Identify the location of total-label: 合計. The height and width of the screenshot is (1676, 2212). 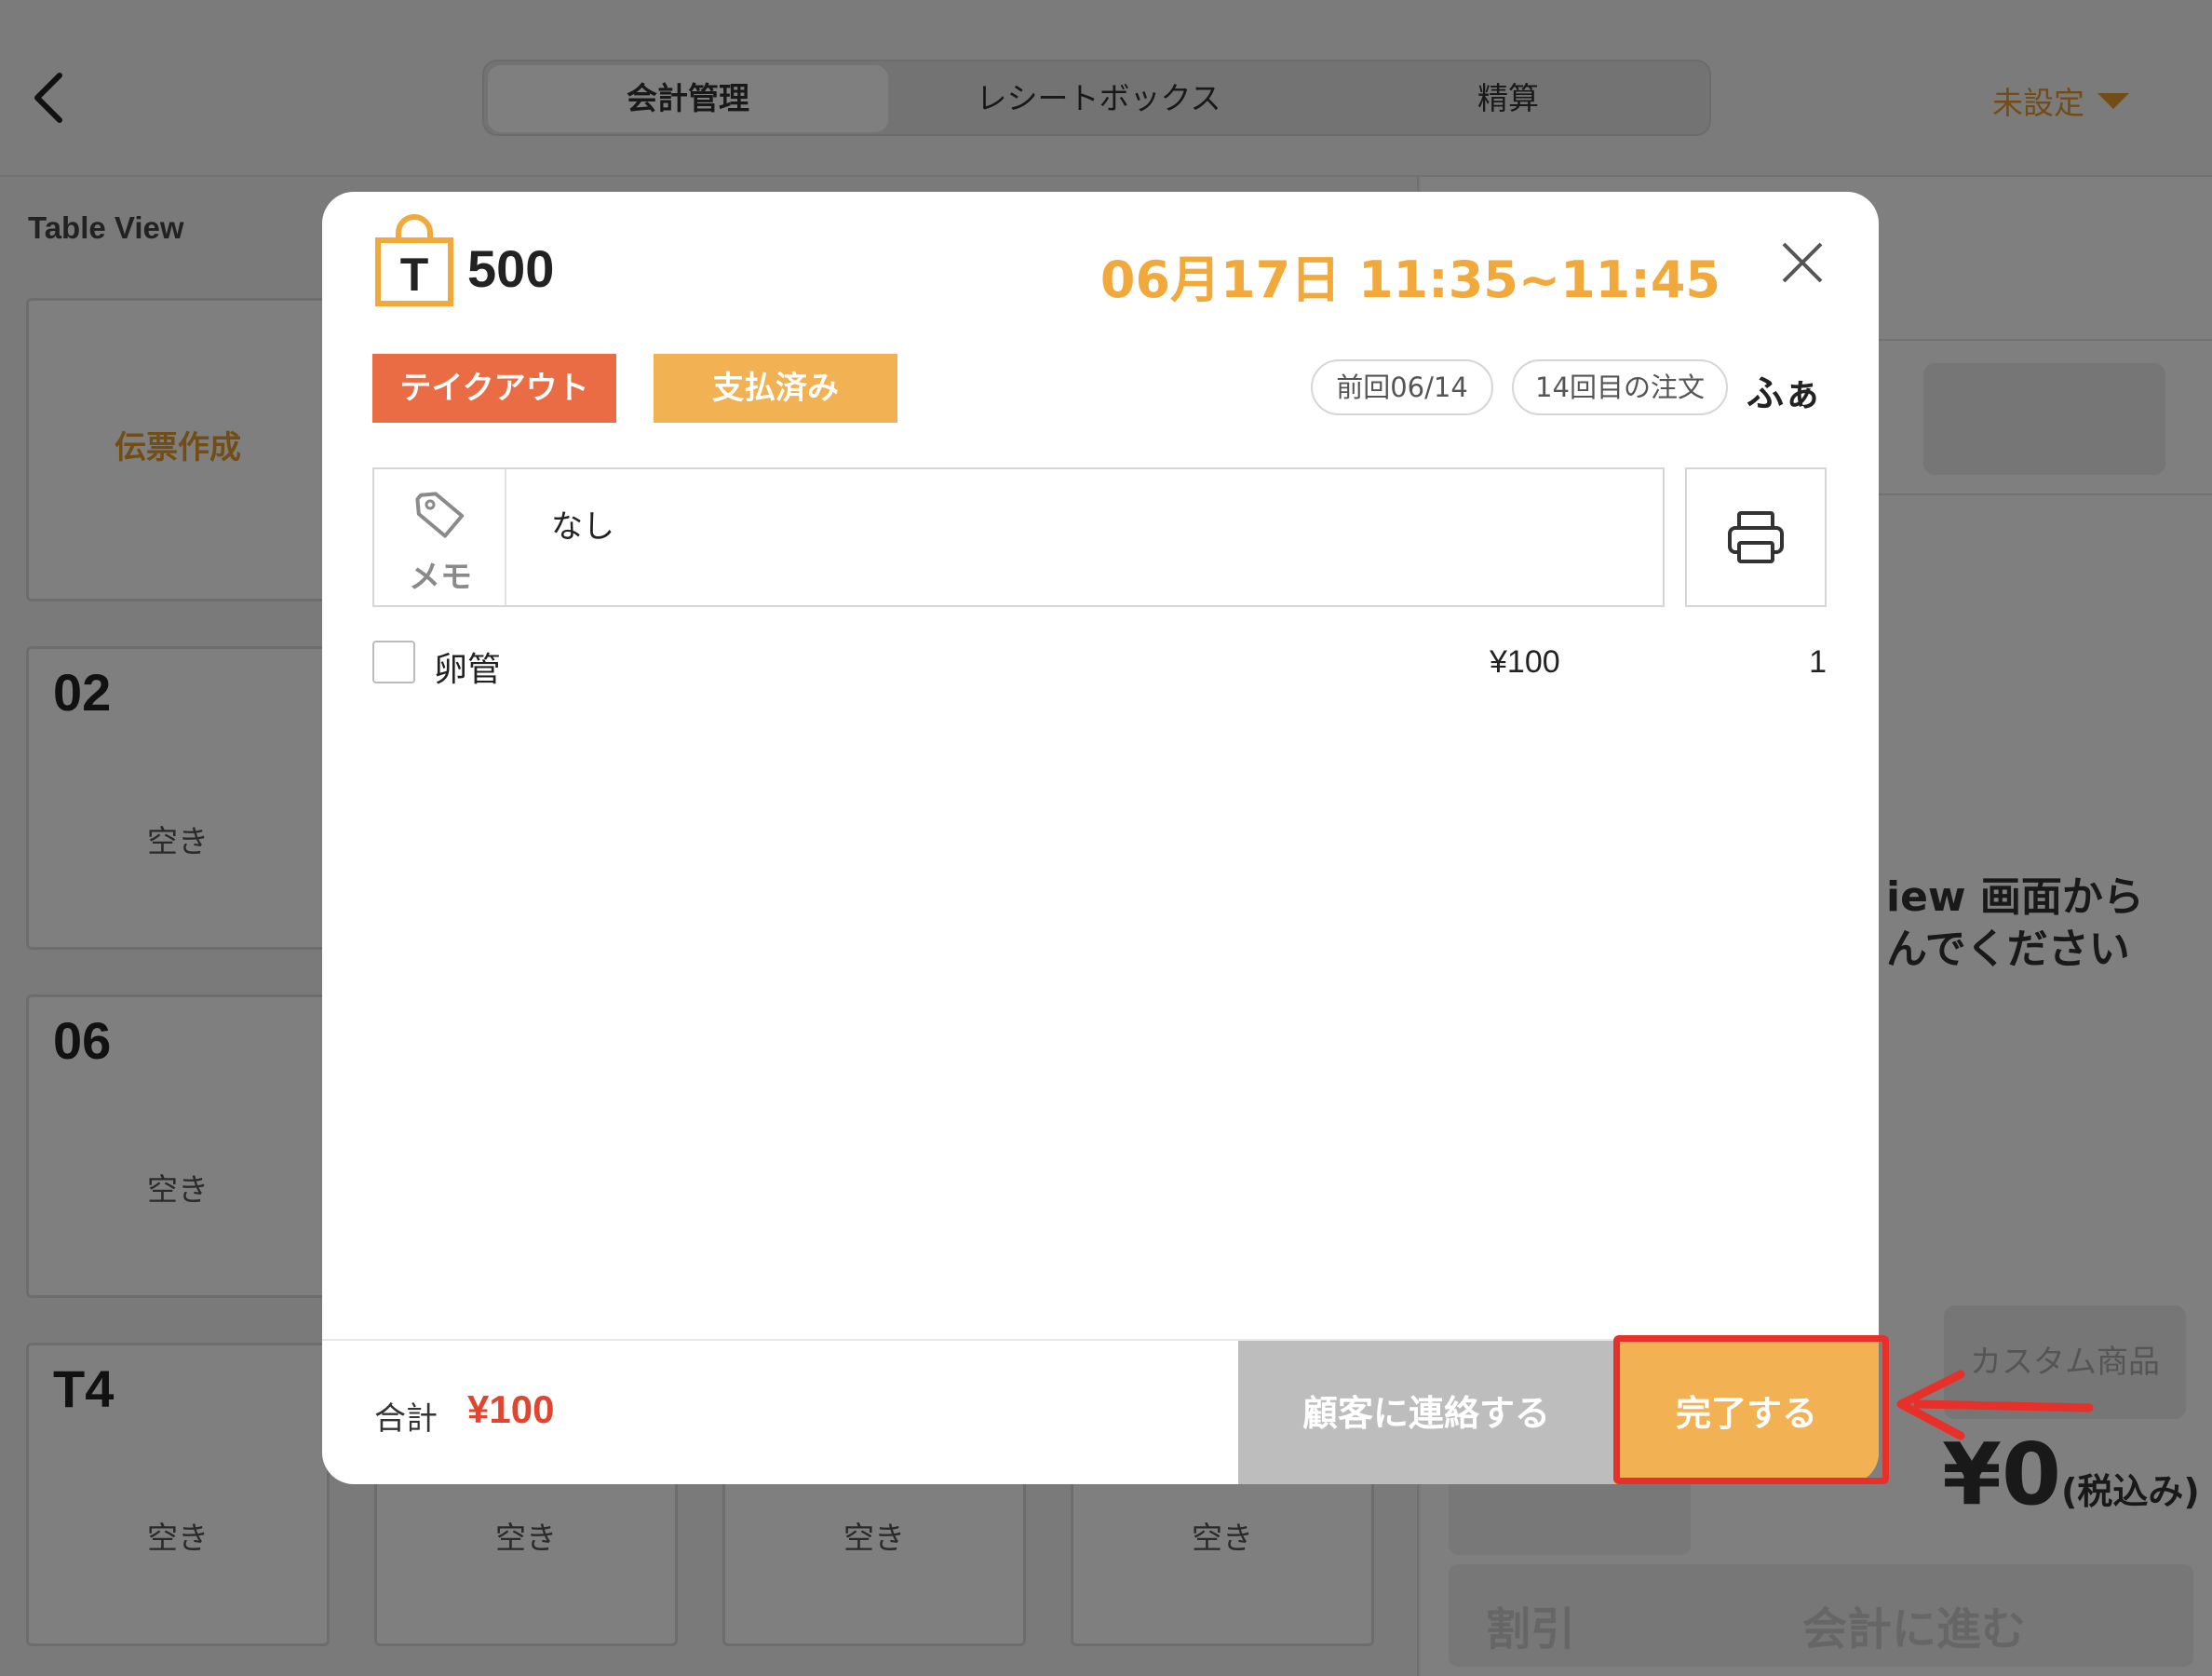
(406, 1419).